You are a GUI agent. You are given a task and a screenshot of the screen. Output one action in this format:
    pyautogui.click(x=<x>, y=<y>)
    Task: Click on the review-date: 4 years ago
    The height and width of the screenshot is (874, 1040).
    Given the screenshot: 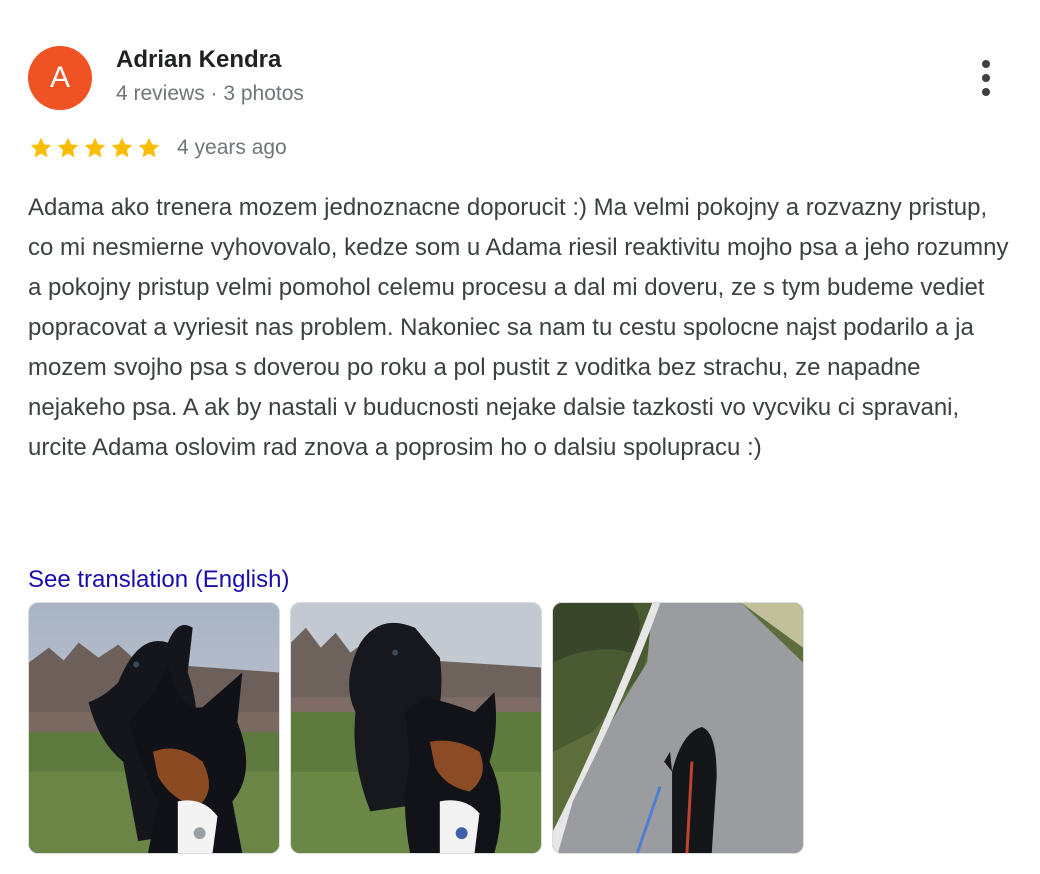 What is the action you would take?
    pyautogui.click(x=232, y=147)
    